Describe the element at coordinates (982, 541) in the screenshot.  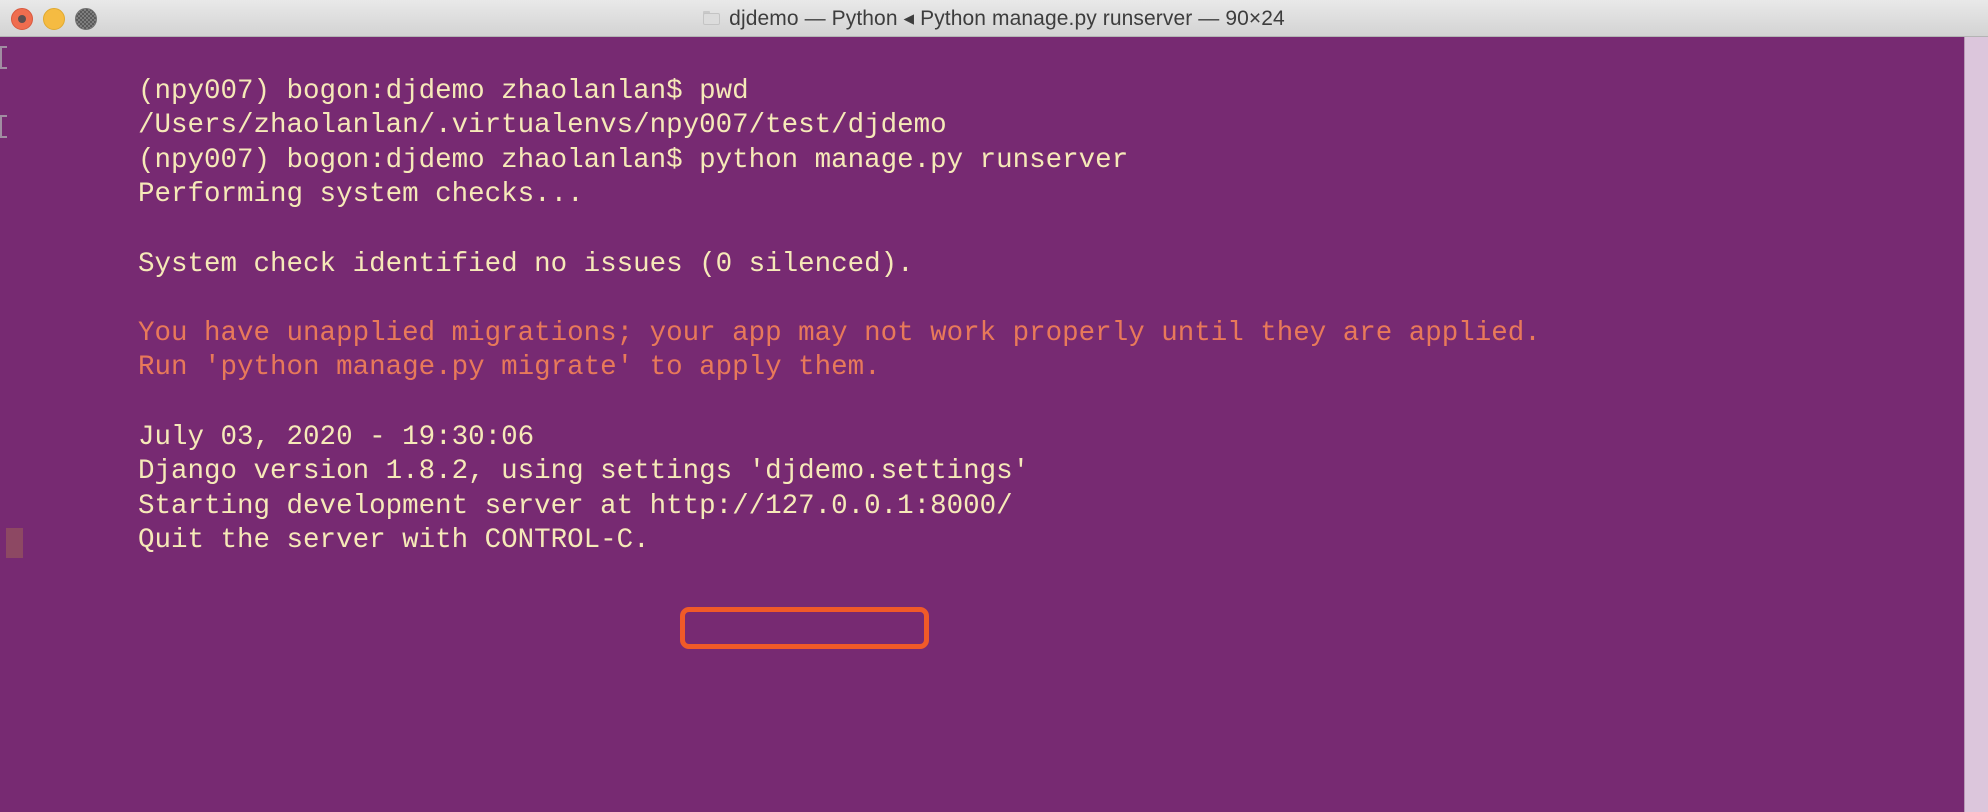
I see `terminal-cursor-line` at that location.